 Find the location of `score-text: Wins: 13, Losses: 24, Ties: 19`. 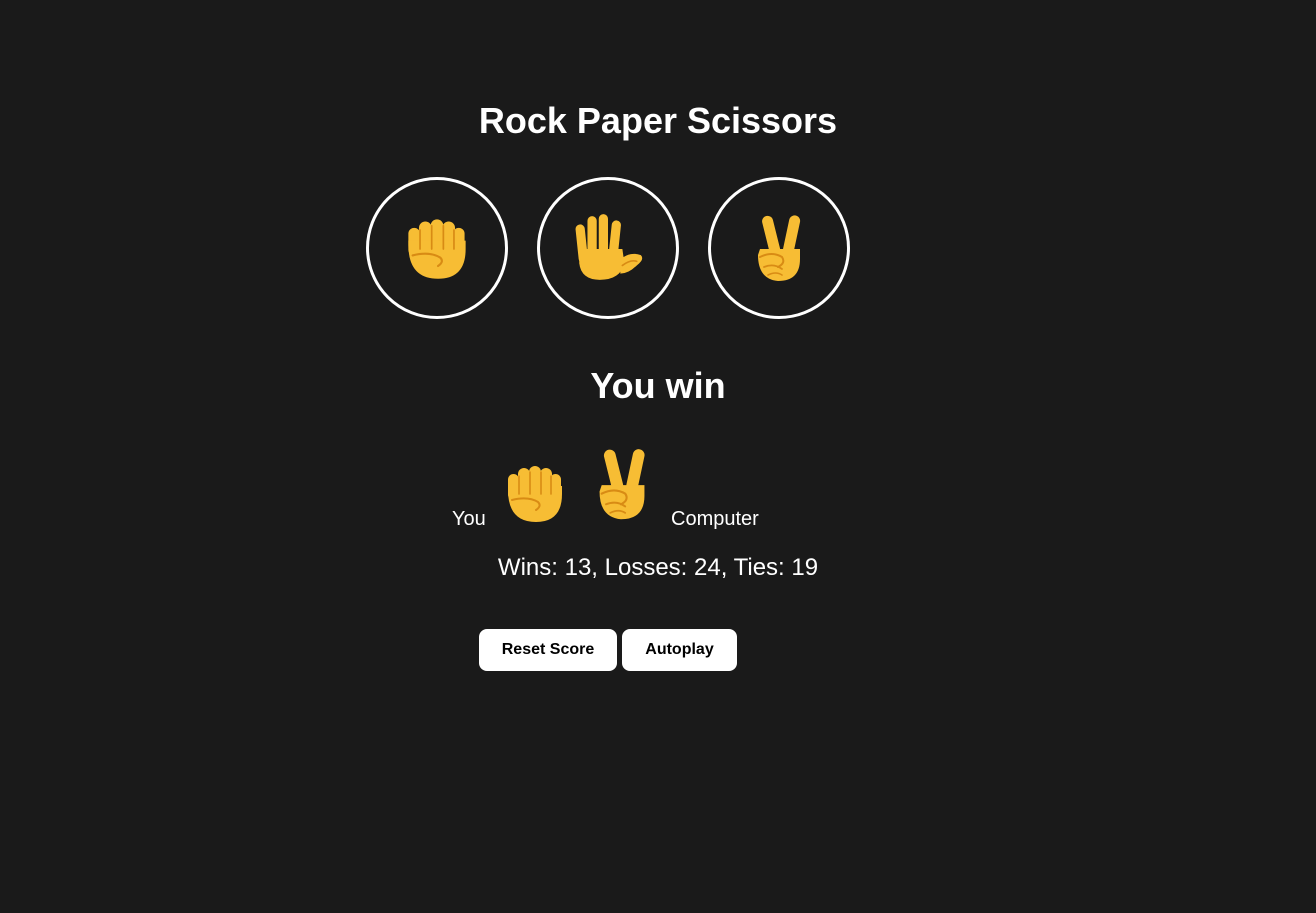

score-text: Wins: 13, Losses: 24, Ties: 19 is located at coordinates (658, 567).